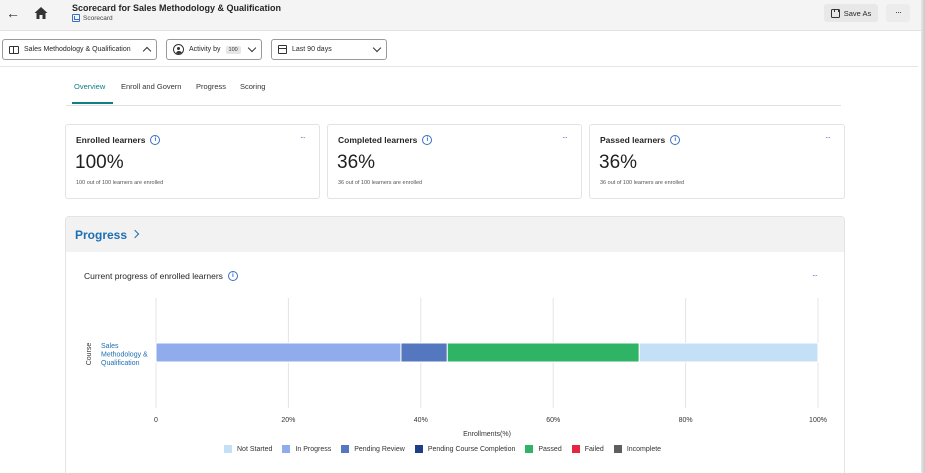  What do you see at coordinates (644, 449) in the screenshot?
I see `legend-label: Incomplete` at bounding box center [644, 449].